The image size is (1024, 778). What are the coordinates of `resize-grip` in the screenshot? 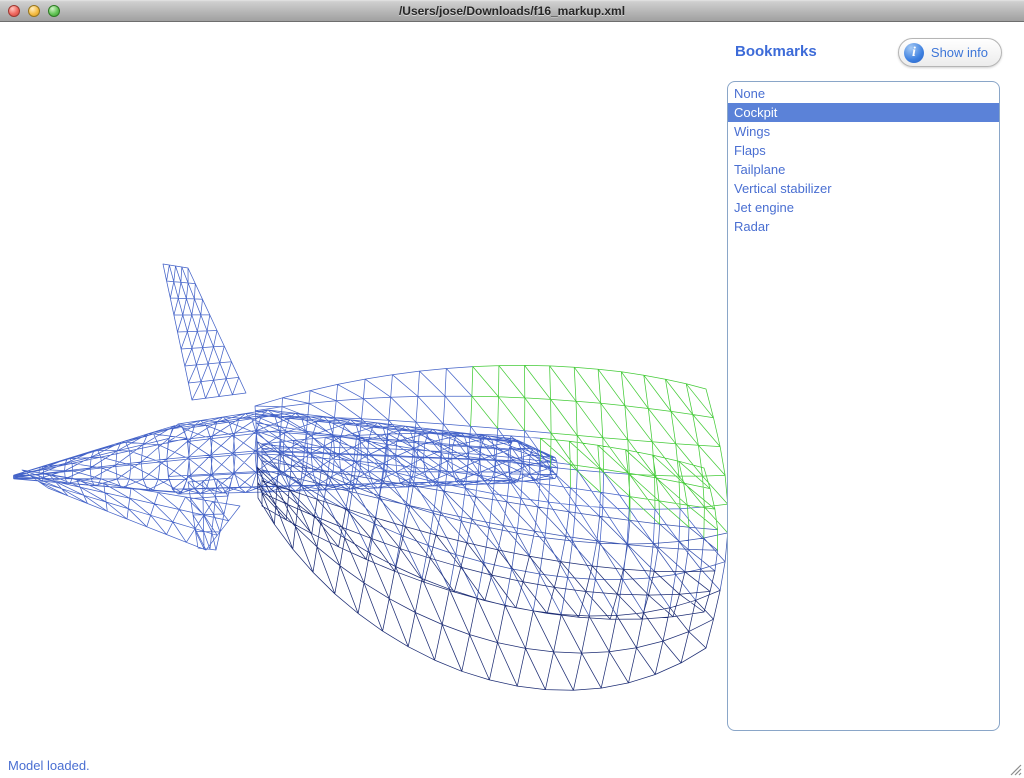 It's located at (1015, 769).